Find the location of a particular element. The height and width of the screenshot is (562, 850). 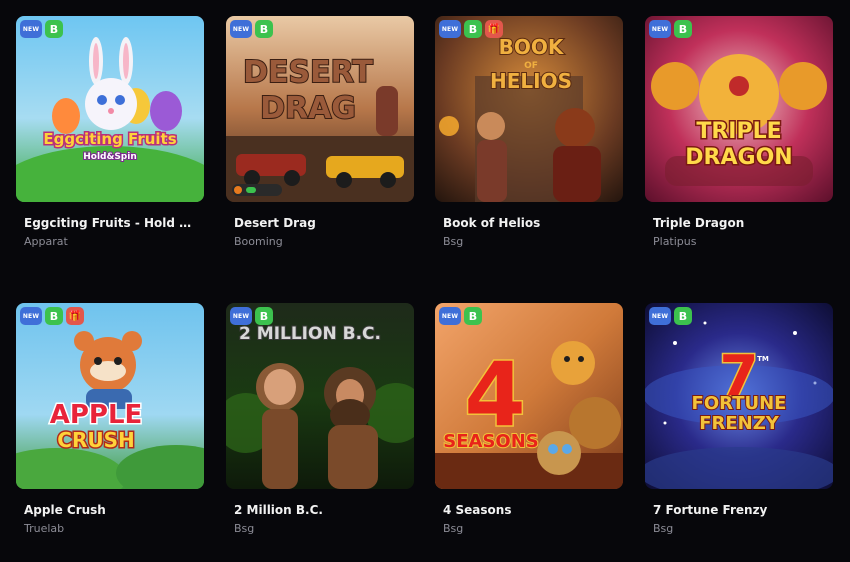

animals-icon is located at coordinates (529, 396).